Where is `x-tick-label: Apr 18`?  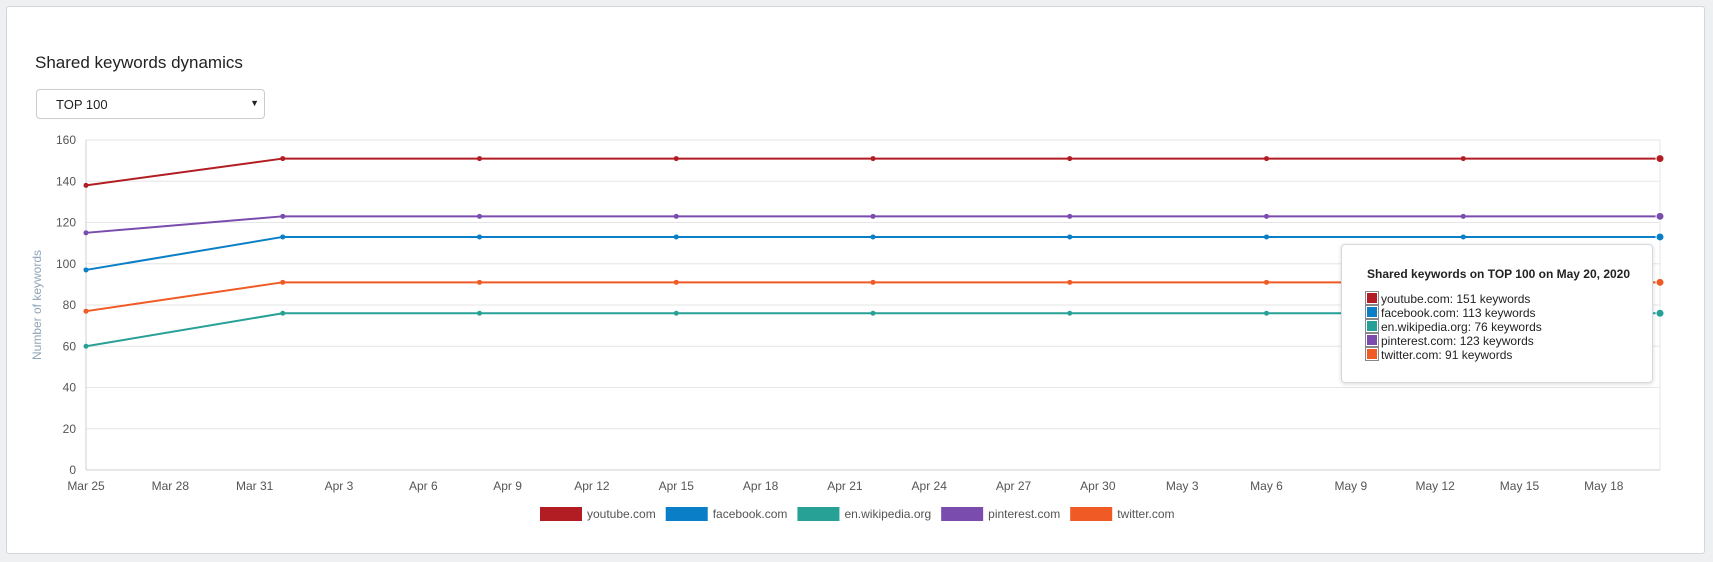
x-tick-label: Apr 18 is located at coordinates (761, 486).